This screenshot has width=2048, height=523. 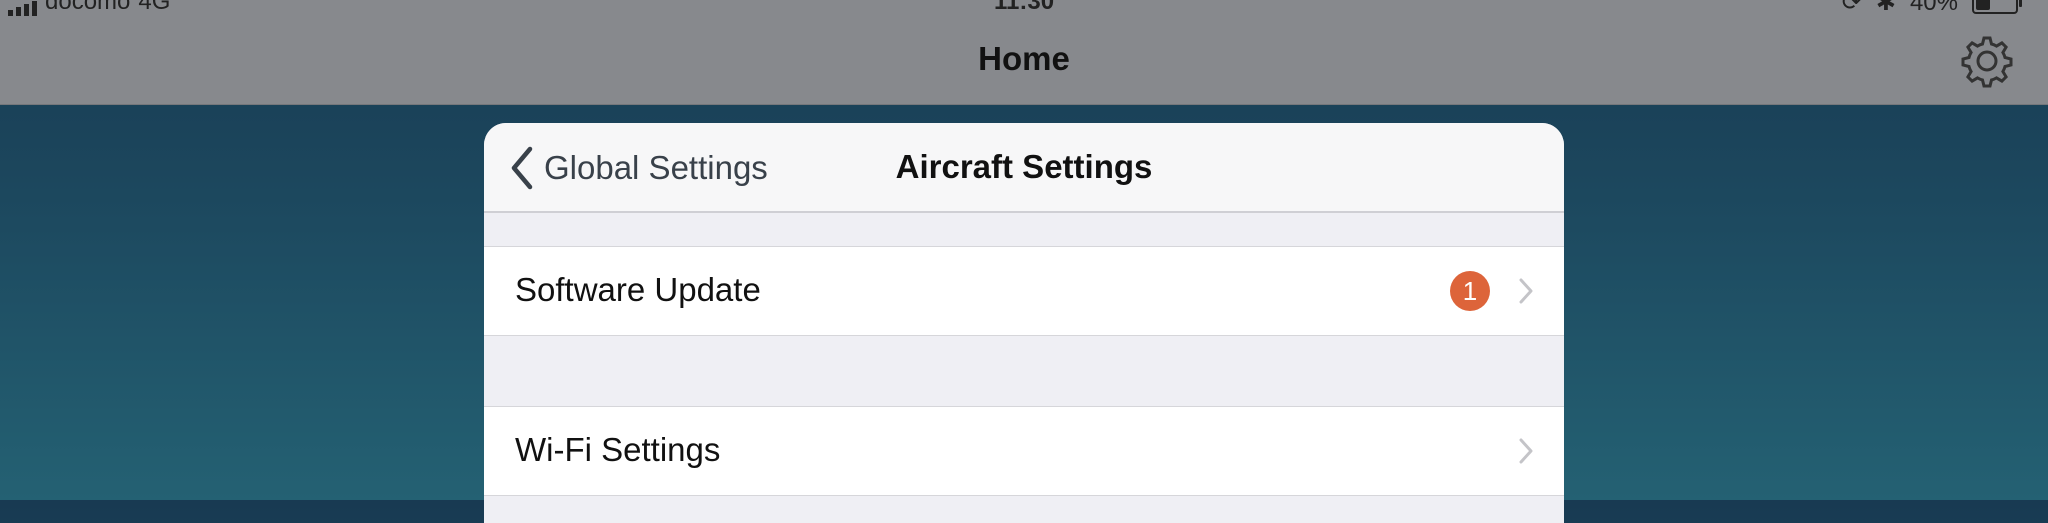 I want to click on row-label: Wi-Fi Settings, so click(x=618, y=449).